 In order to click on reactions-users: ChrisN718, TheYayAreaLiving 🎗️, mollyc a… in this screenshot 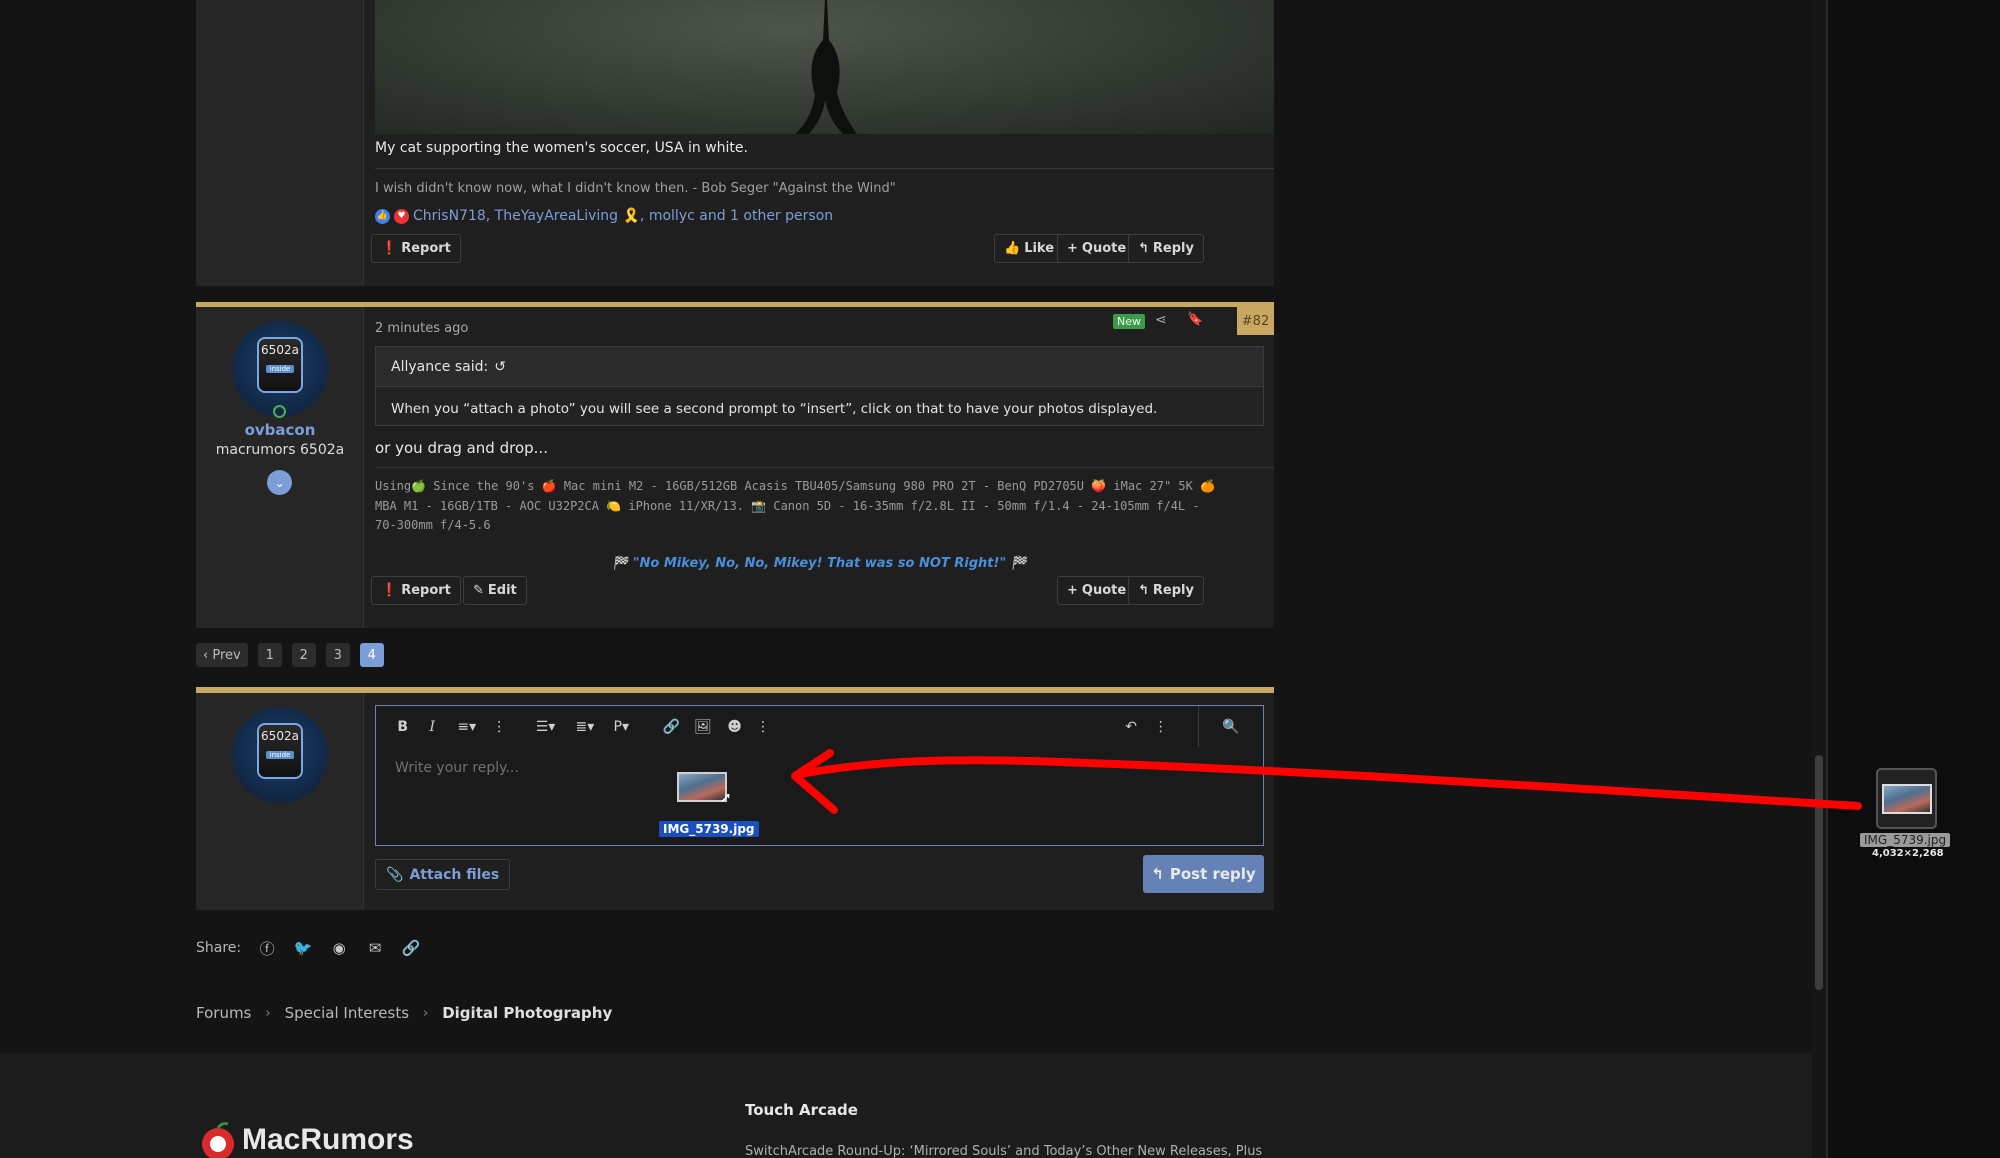, I will do `click(623, 216)`.